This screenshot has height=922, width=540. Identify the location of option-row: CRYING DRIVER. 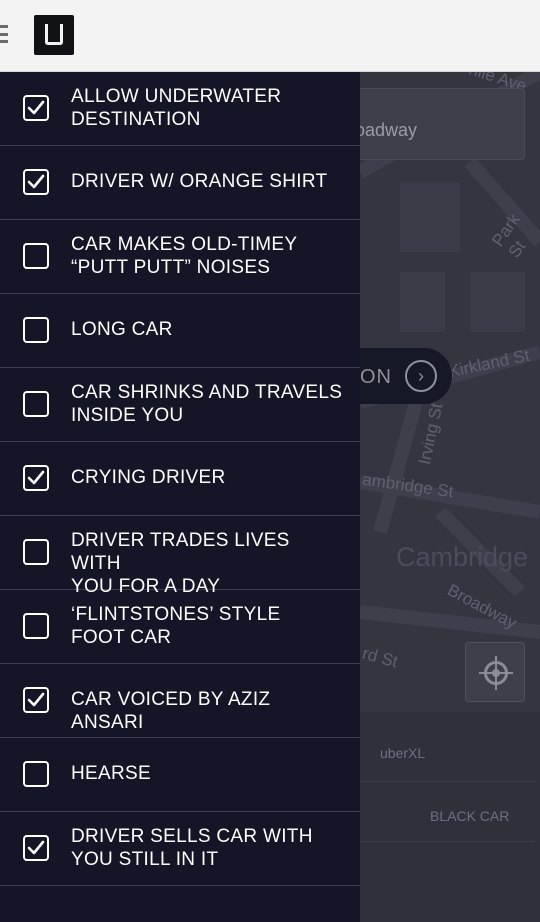
(180, 479).